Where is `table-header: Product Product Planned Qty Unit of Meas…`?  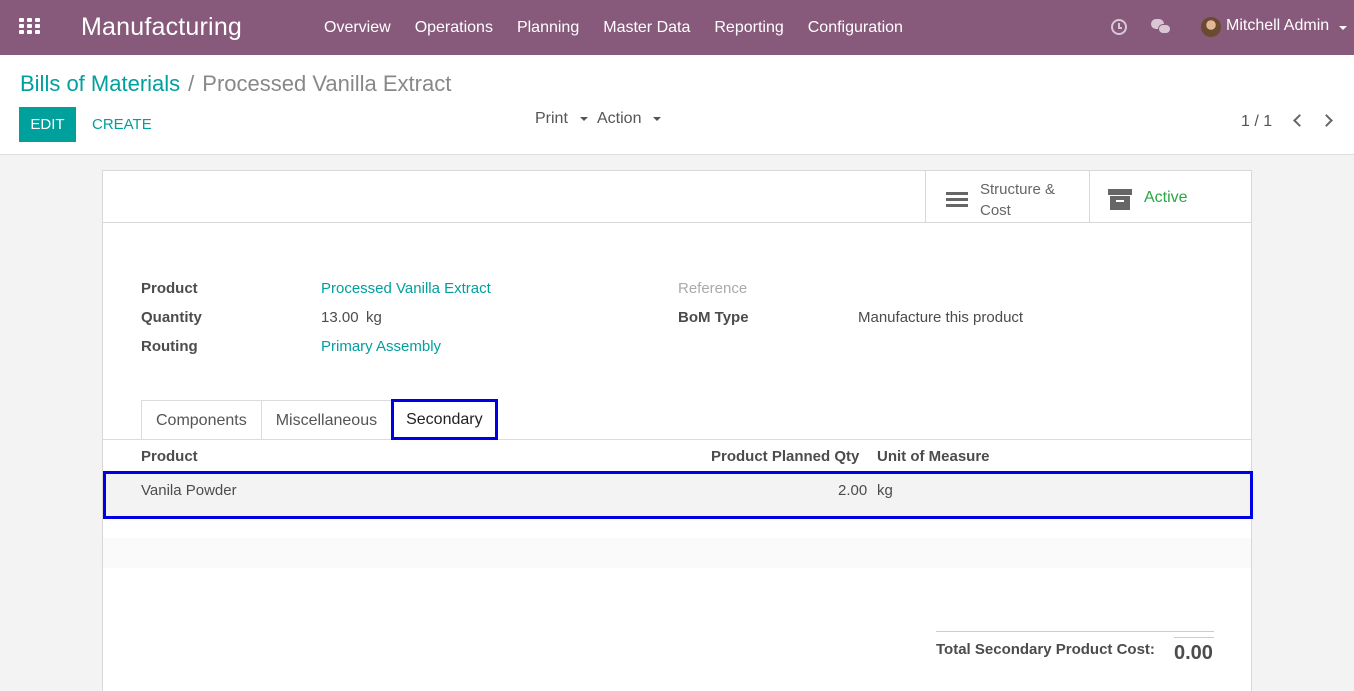 table-header: Product Product Planned Qty Unit of Meas… is located at coordinates (677, 458).